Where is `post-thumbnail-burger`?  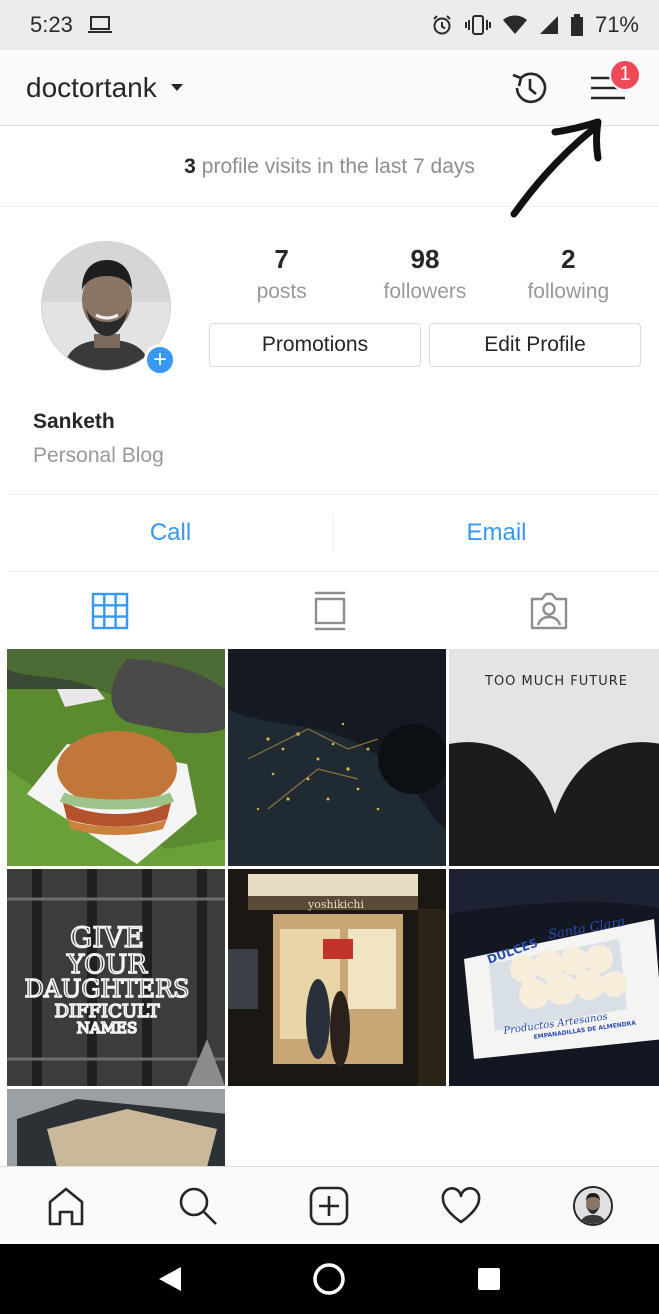 post-thumbnail-burger is located at coordinates (116, 757).